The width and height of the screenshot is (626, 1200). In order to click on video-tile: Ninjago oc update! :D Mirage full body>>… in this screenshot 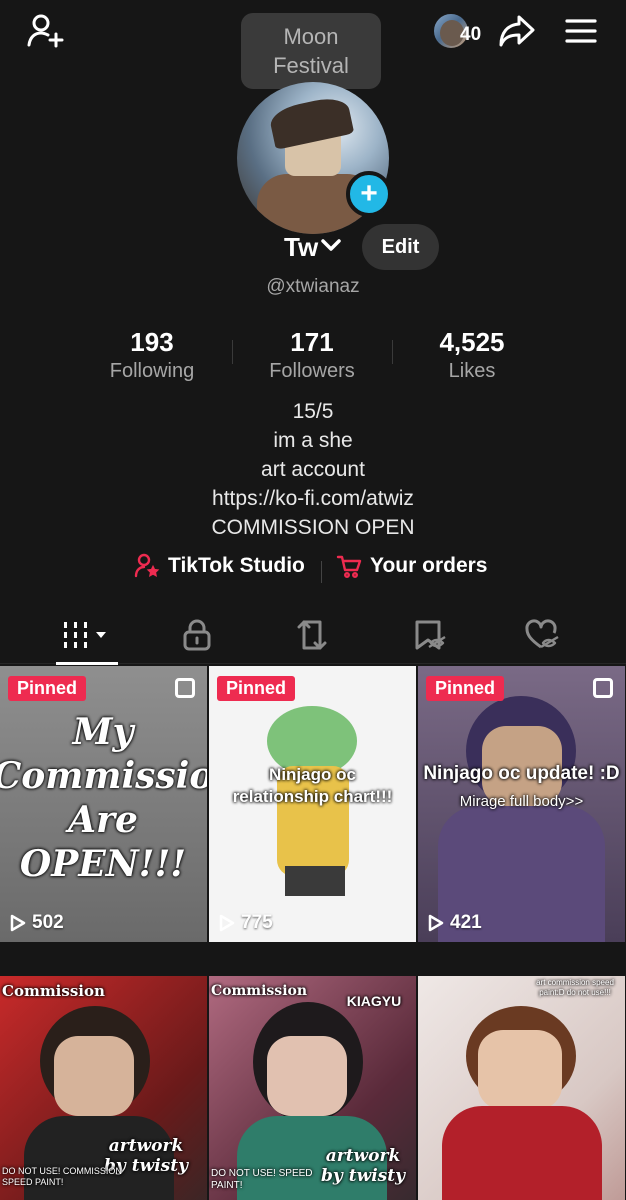, I will do `click(521, 804)`.